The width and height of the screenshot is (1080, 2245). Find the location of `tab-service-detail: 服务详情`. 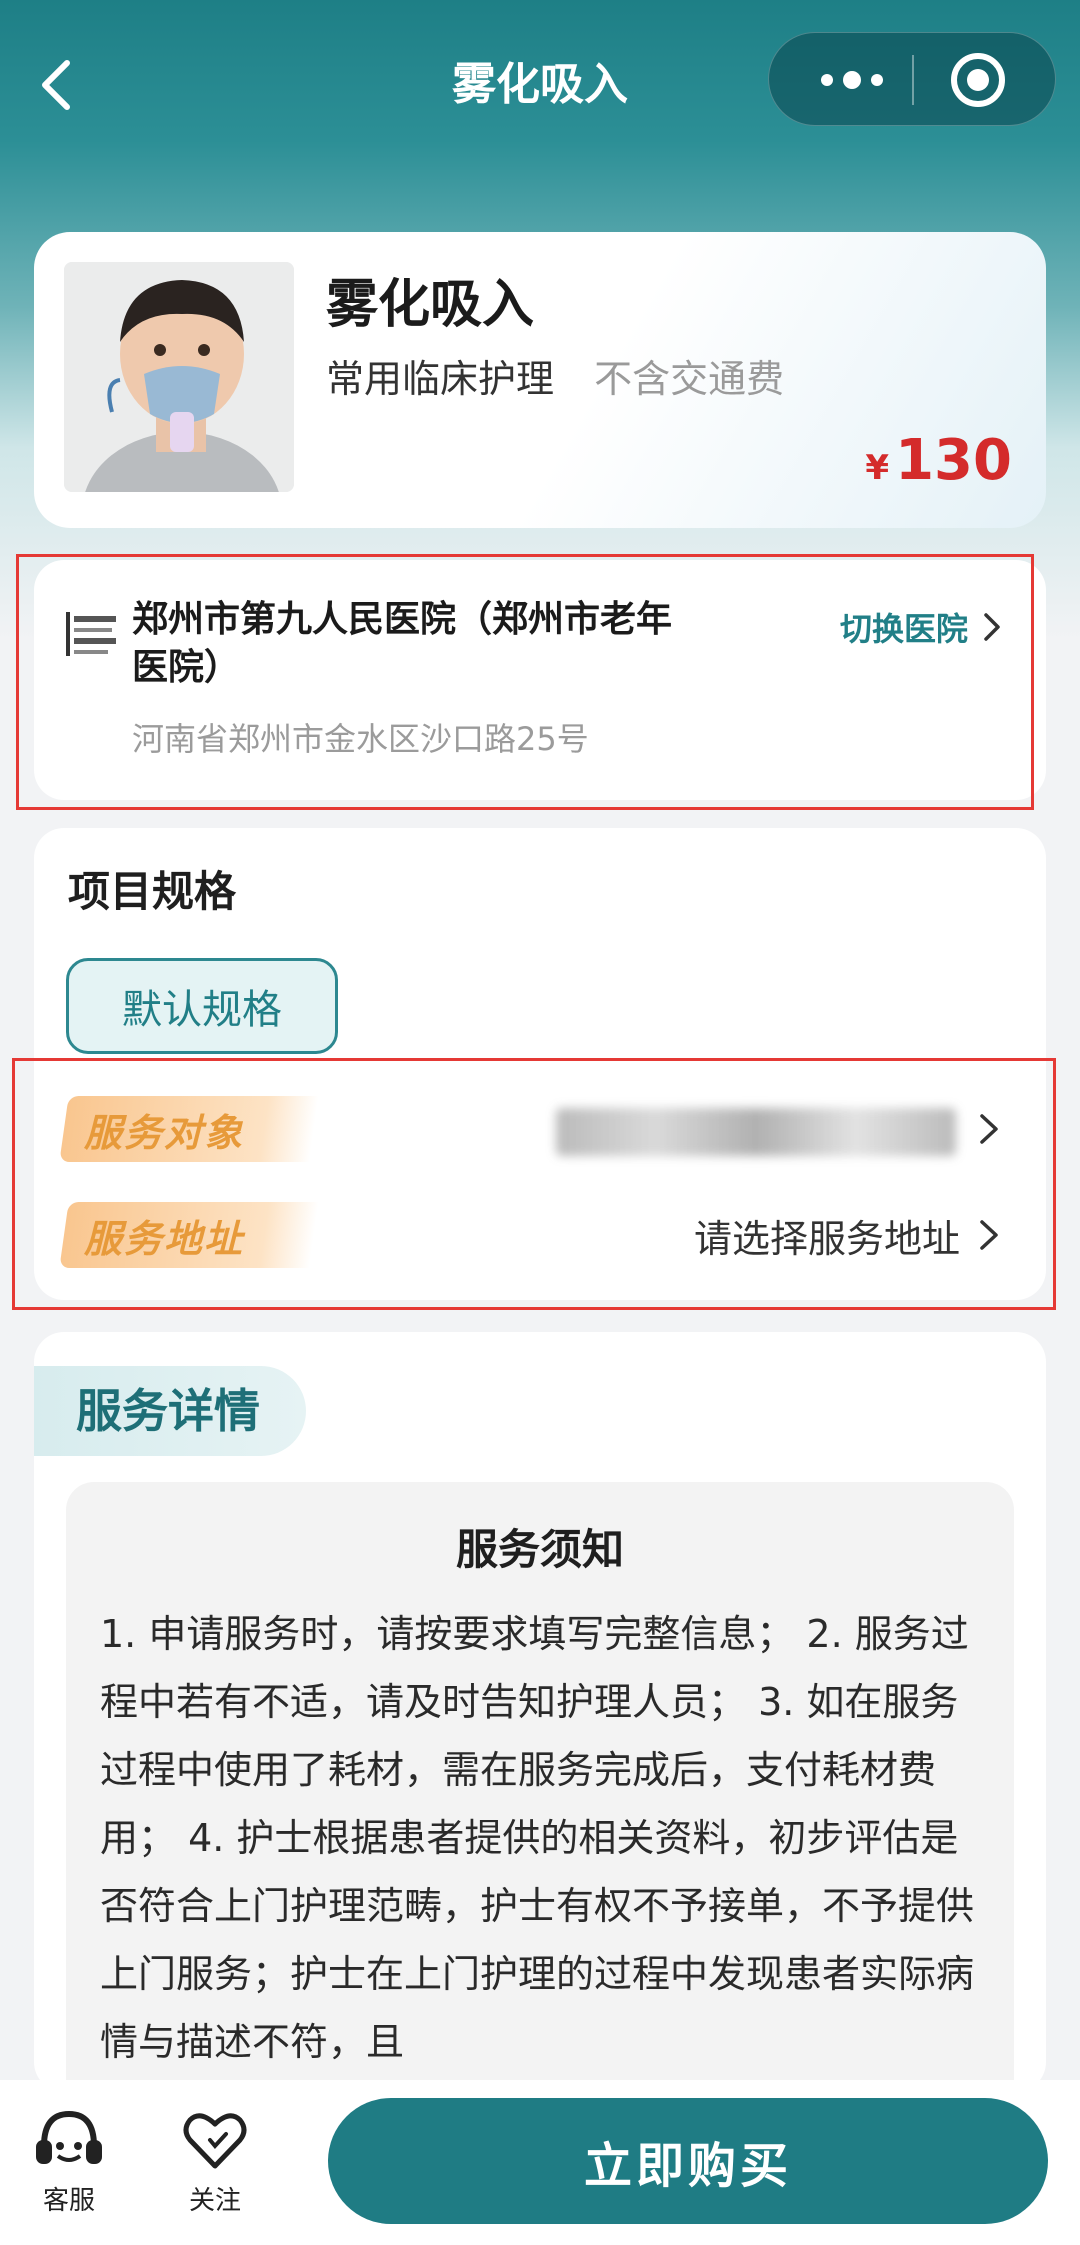

tab-service-detail: 服务详情 is located at coordinates (170, 1411).